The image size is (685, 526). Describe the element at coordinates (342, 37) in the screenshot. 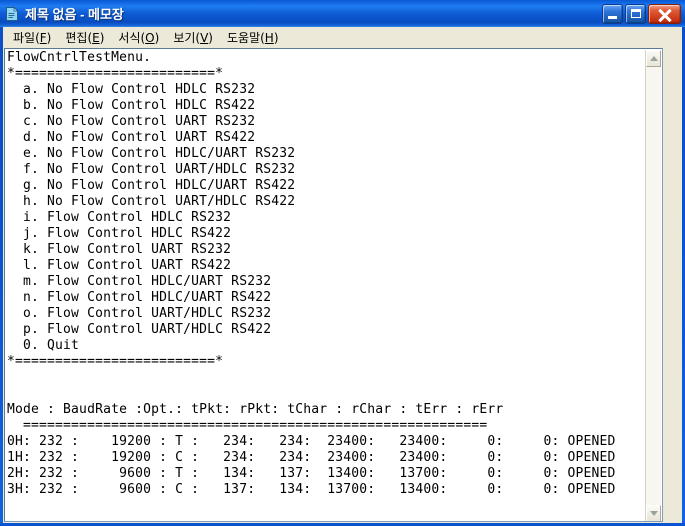

I see `menubar: 파일(F) 편집(E) 서식(O) 보기(V) 도움말(H)` at that location.